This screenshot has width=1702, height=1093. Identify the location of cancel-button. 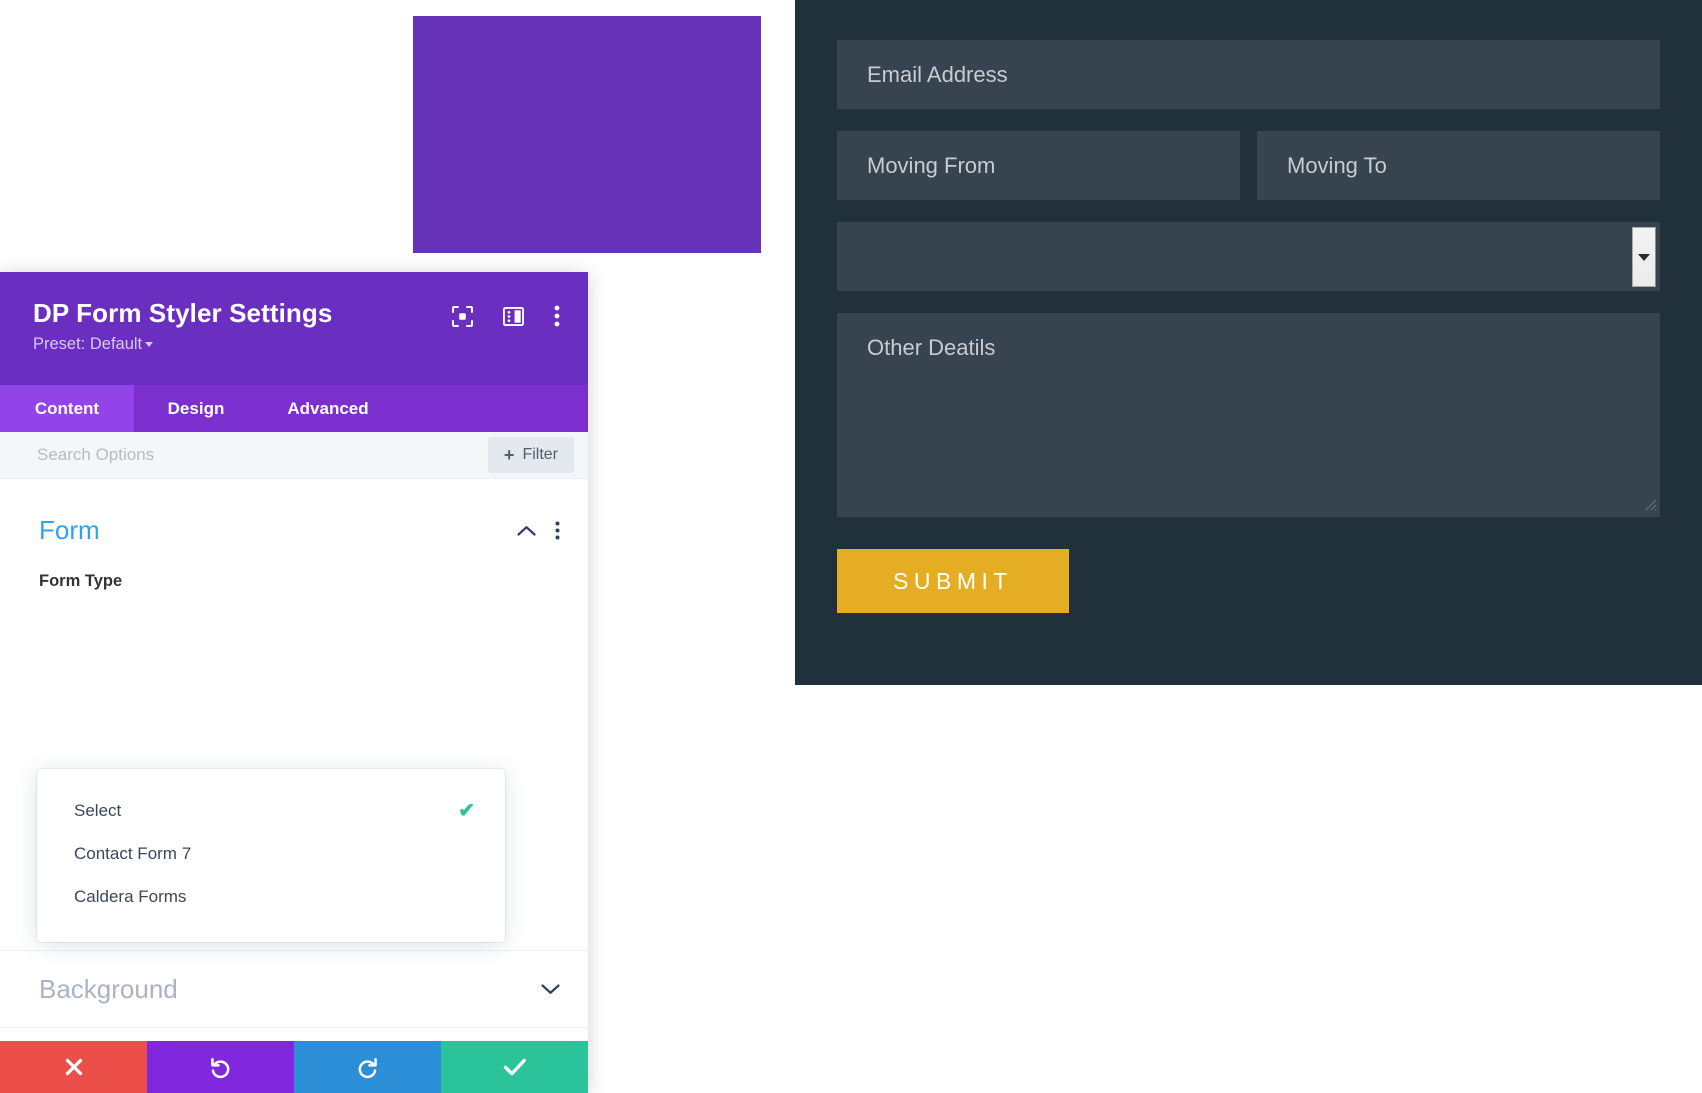
(73, 1067).